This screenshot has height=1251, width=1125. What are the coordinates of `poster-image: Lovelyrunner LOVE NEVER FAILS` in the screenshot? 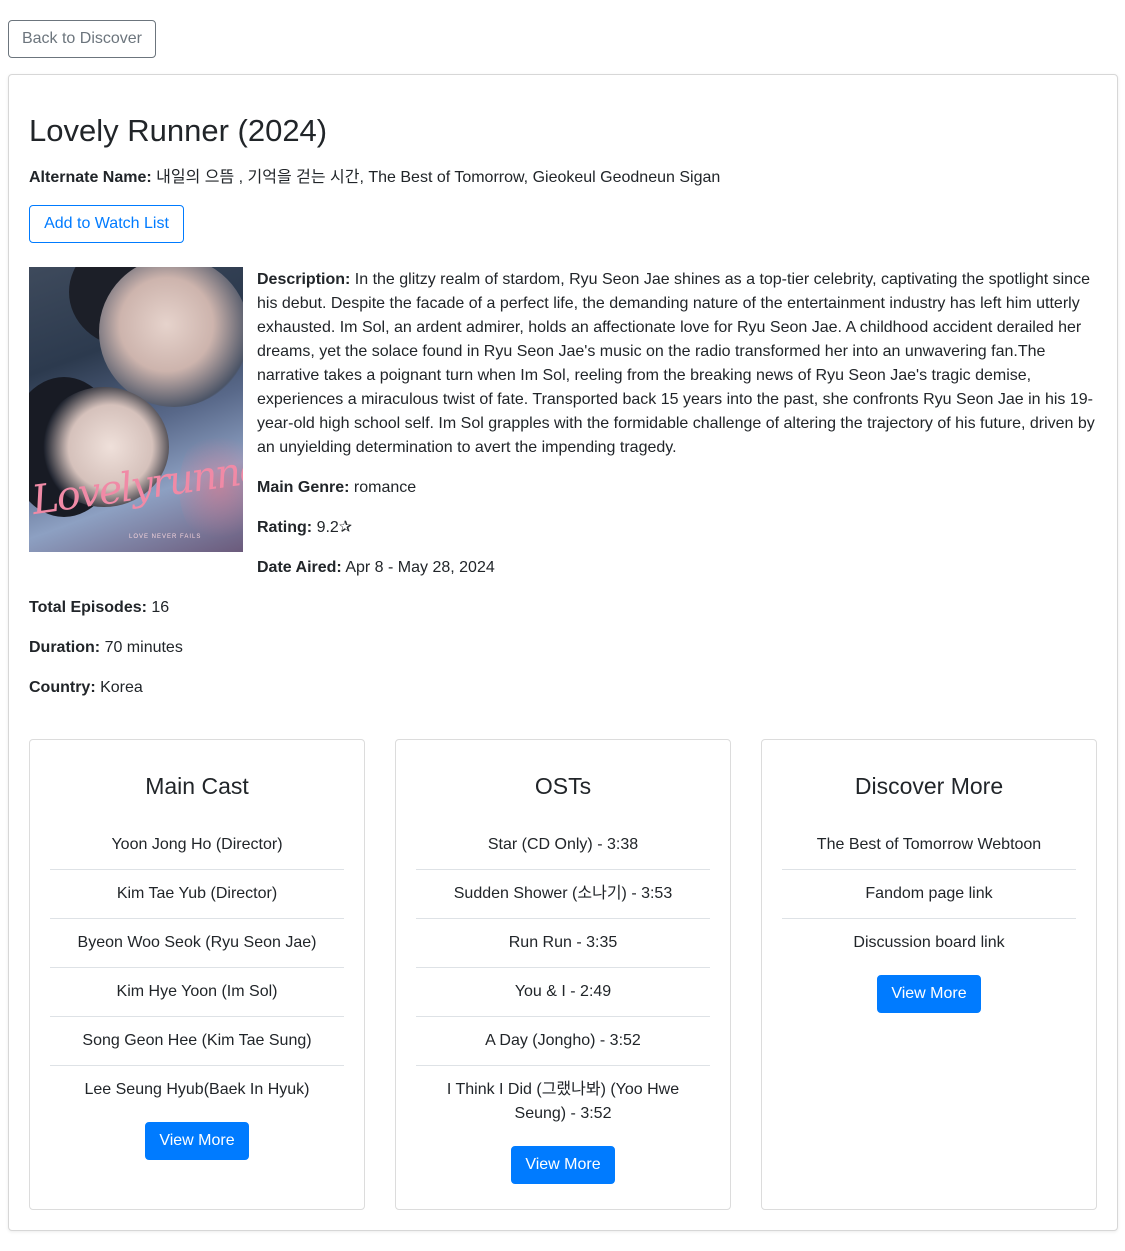 It's located at (136, 409).